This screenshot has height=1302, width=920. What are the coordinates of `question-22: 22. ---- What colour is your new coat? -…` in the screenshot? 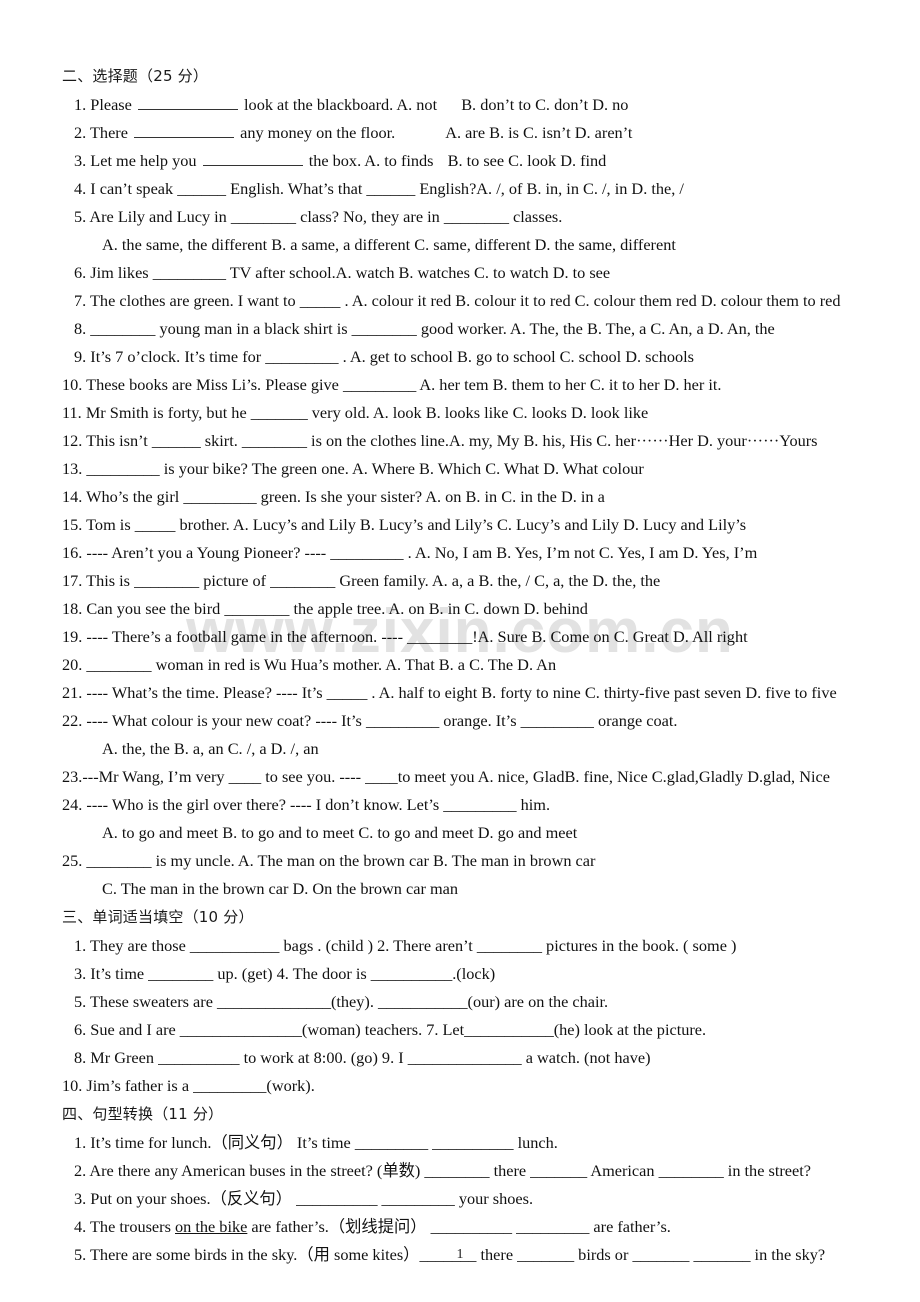 It's located at (370, 720).